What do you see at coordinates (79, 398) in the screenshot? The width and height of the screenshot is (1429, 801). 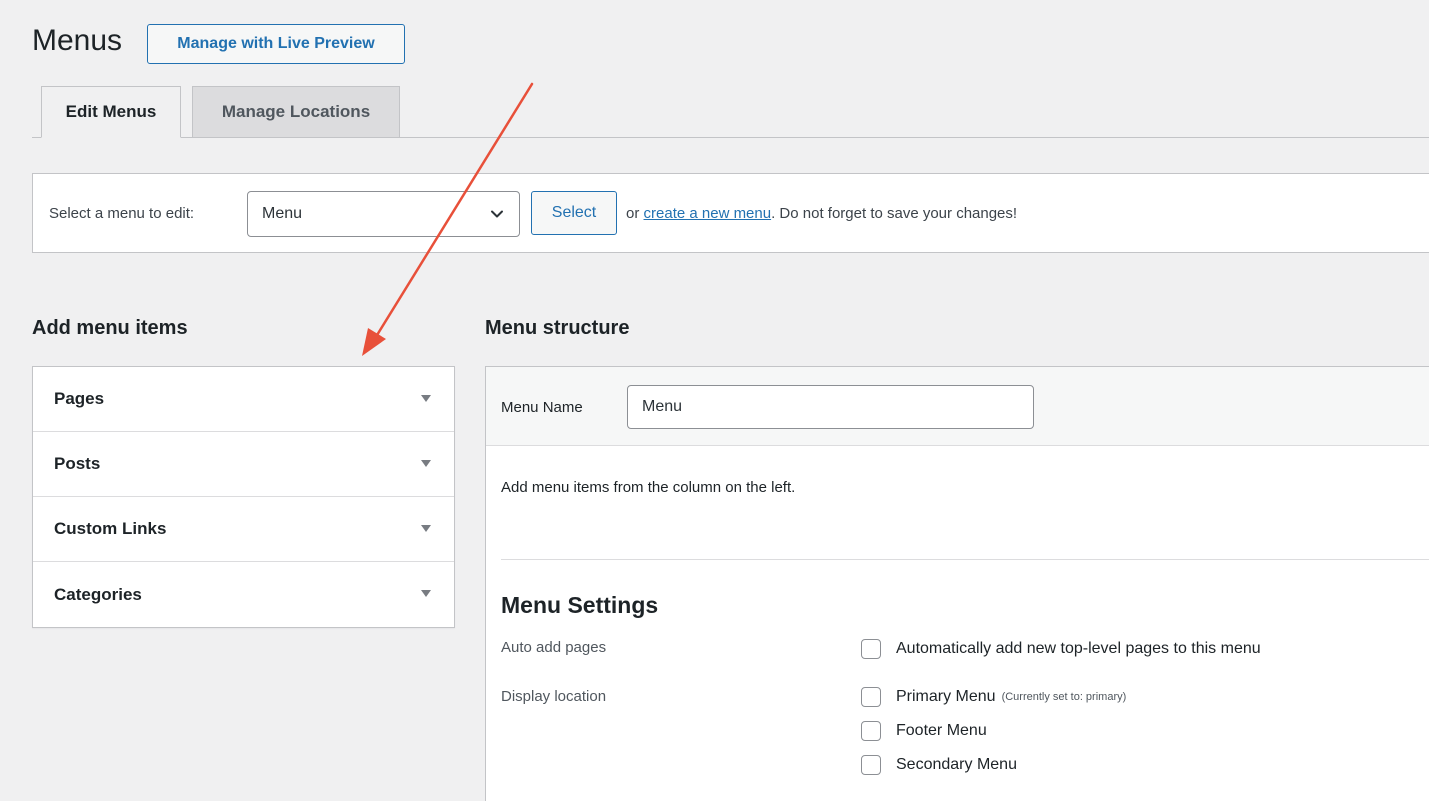 I see `accordion-label: Pages` at bounding box center [79, 398].